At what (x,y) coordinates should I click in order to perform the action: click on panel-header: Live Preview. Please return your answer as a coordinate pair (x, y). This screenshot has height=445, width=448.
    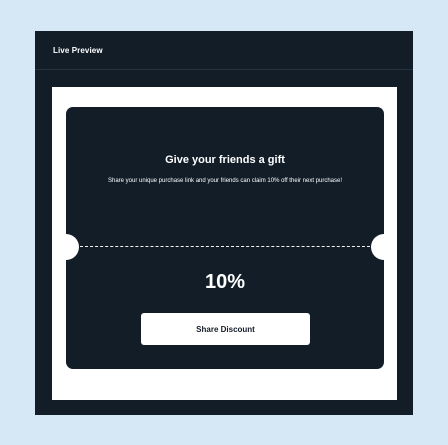
    Looking at the image, I should click on (224, 50).